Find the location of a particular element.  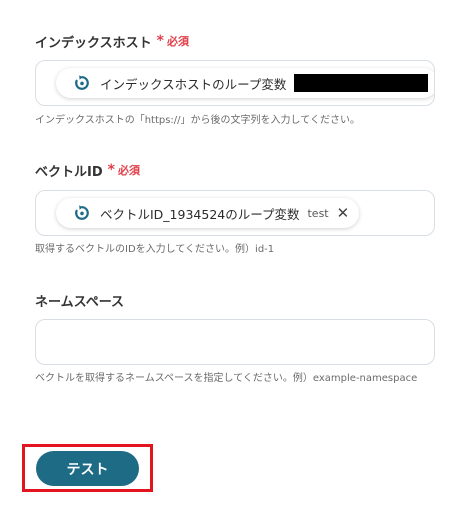

vector-id-input: ベクトルID_1934524のループ変数 test ✕ is located at coordinates (235, 213).